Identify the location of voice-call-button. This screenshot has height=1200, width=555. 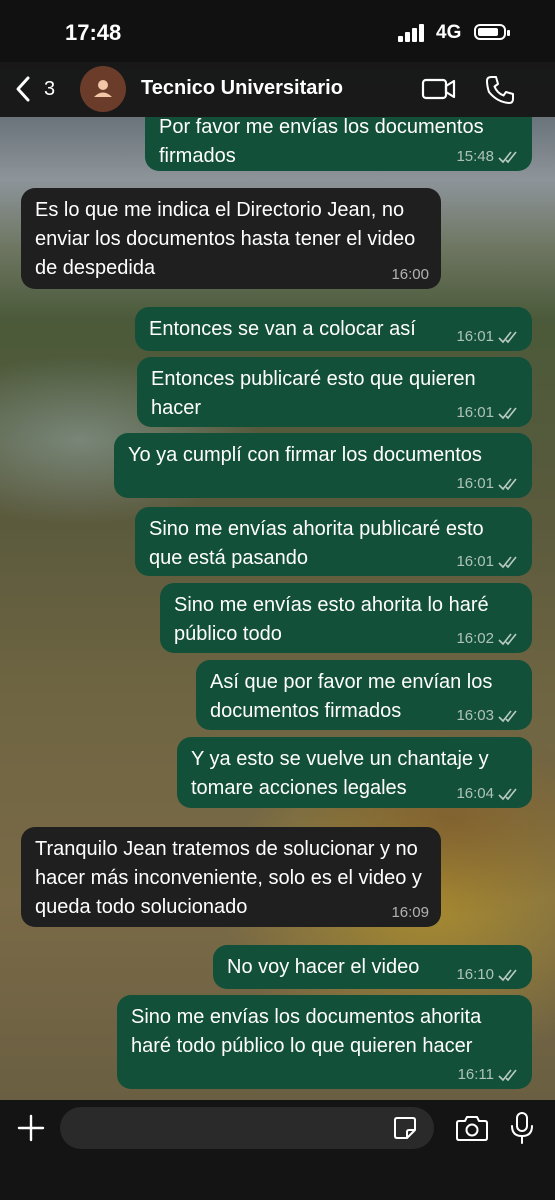
(500, 90).